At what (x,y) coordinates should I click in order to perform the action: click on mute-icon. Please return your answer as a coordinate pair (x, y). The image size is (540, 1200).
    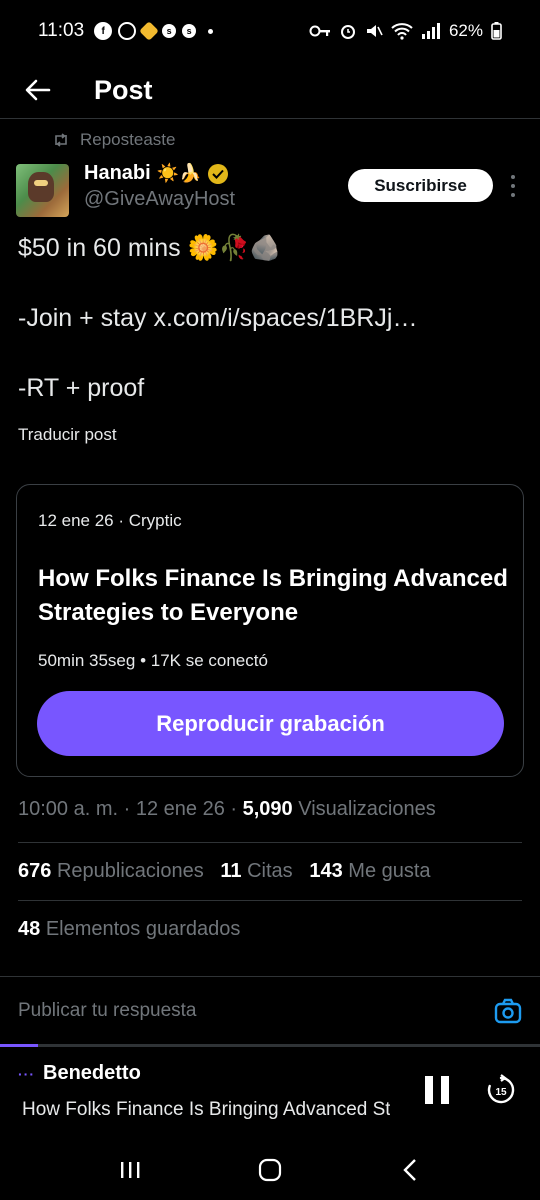
    Looking at the image, I should click on (374, 31).